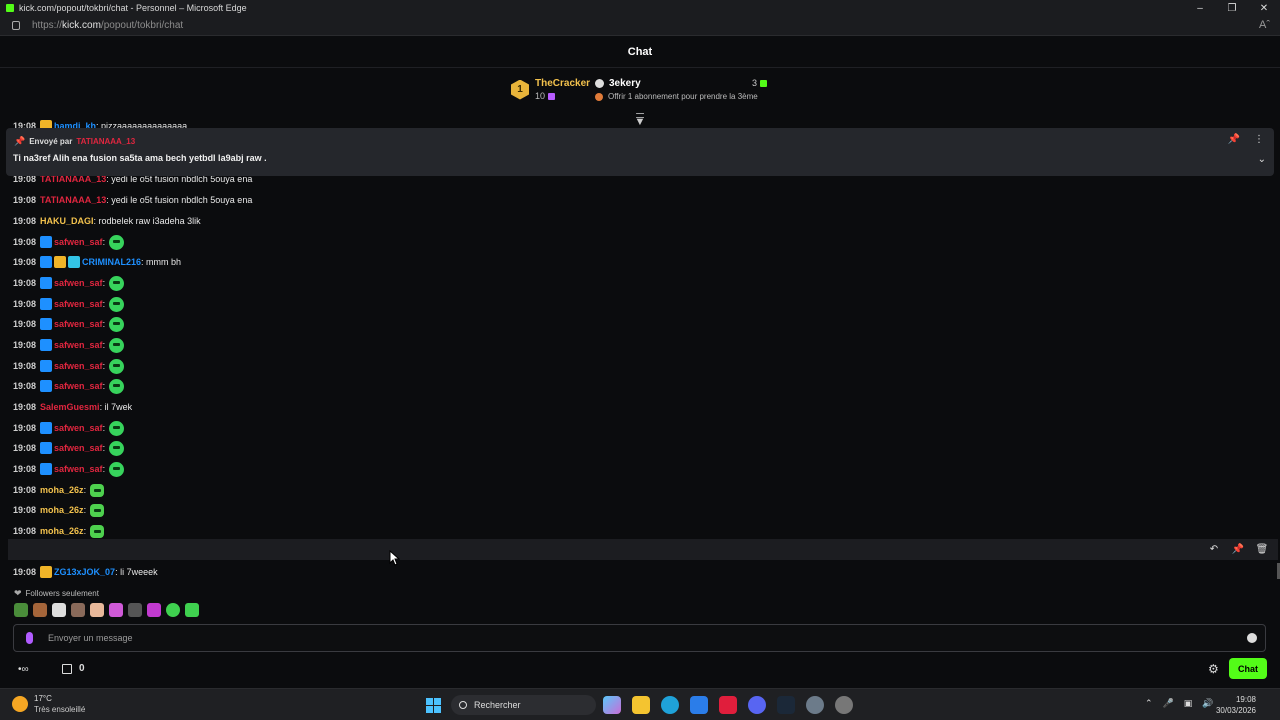 This screenshot has width=1280, height=720. I want to click on chat-message: 19:08 CRIMINAL216: mmm bh, so click(97, 262).